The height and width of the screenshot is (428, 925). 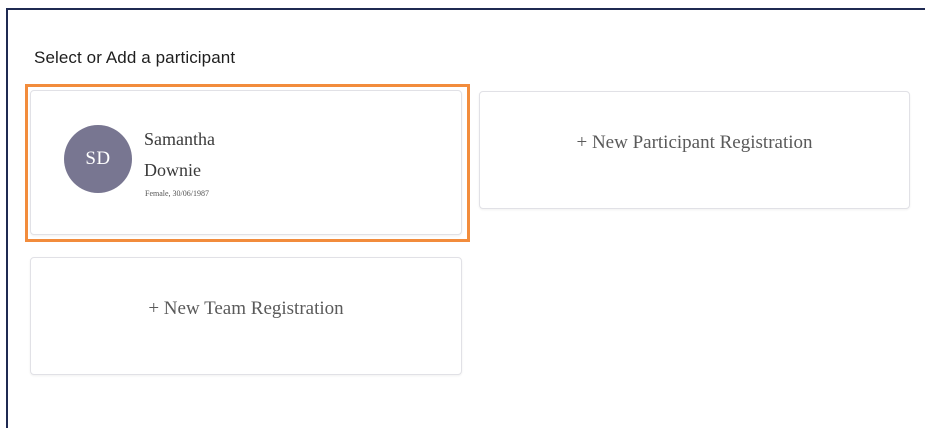 I want to click on new-participant-registration-button: + New Participant Registration, so click(x=694, y=150).